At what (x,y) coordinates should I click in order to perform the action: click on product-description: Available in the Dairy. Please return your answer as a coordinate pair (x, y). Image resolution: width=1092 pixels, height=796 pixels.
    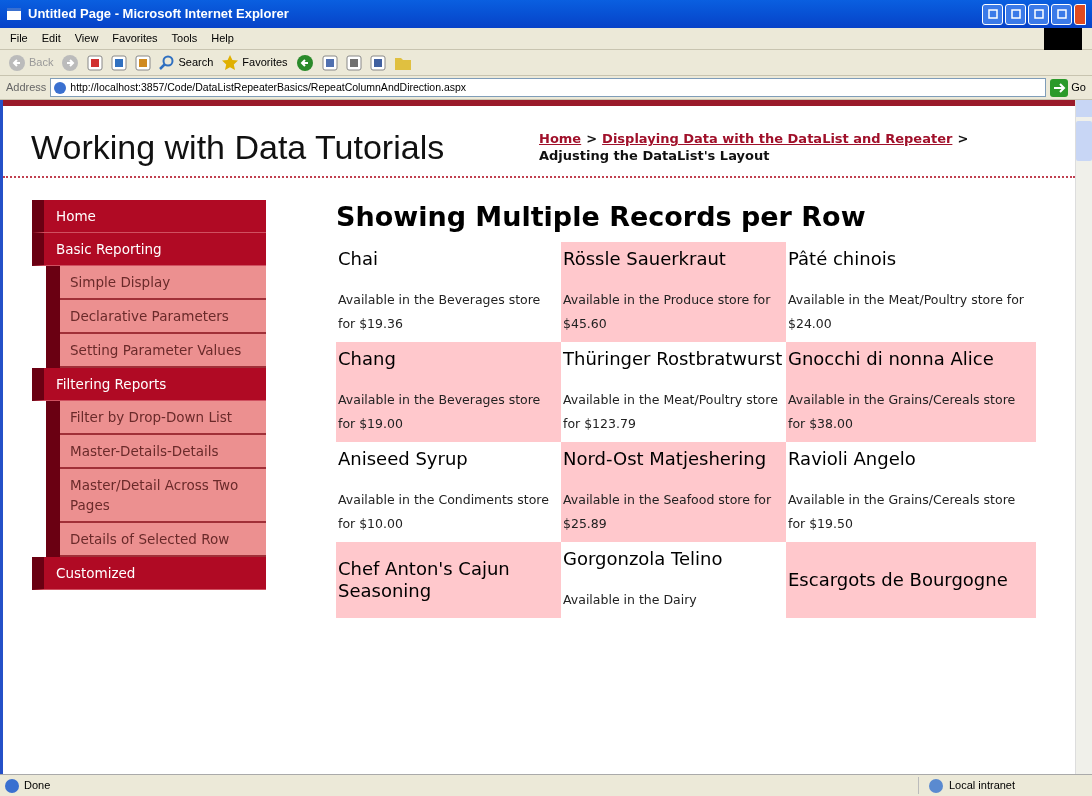
    Looking at the image, I should click on (630, 600).